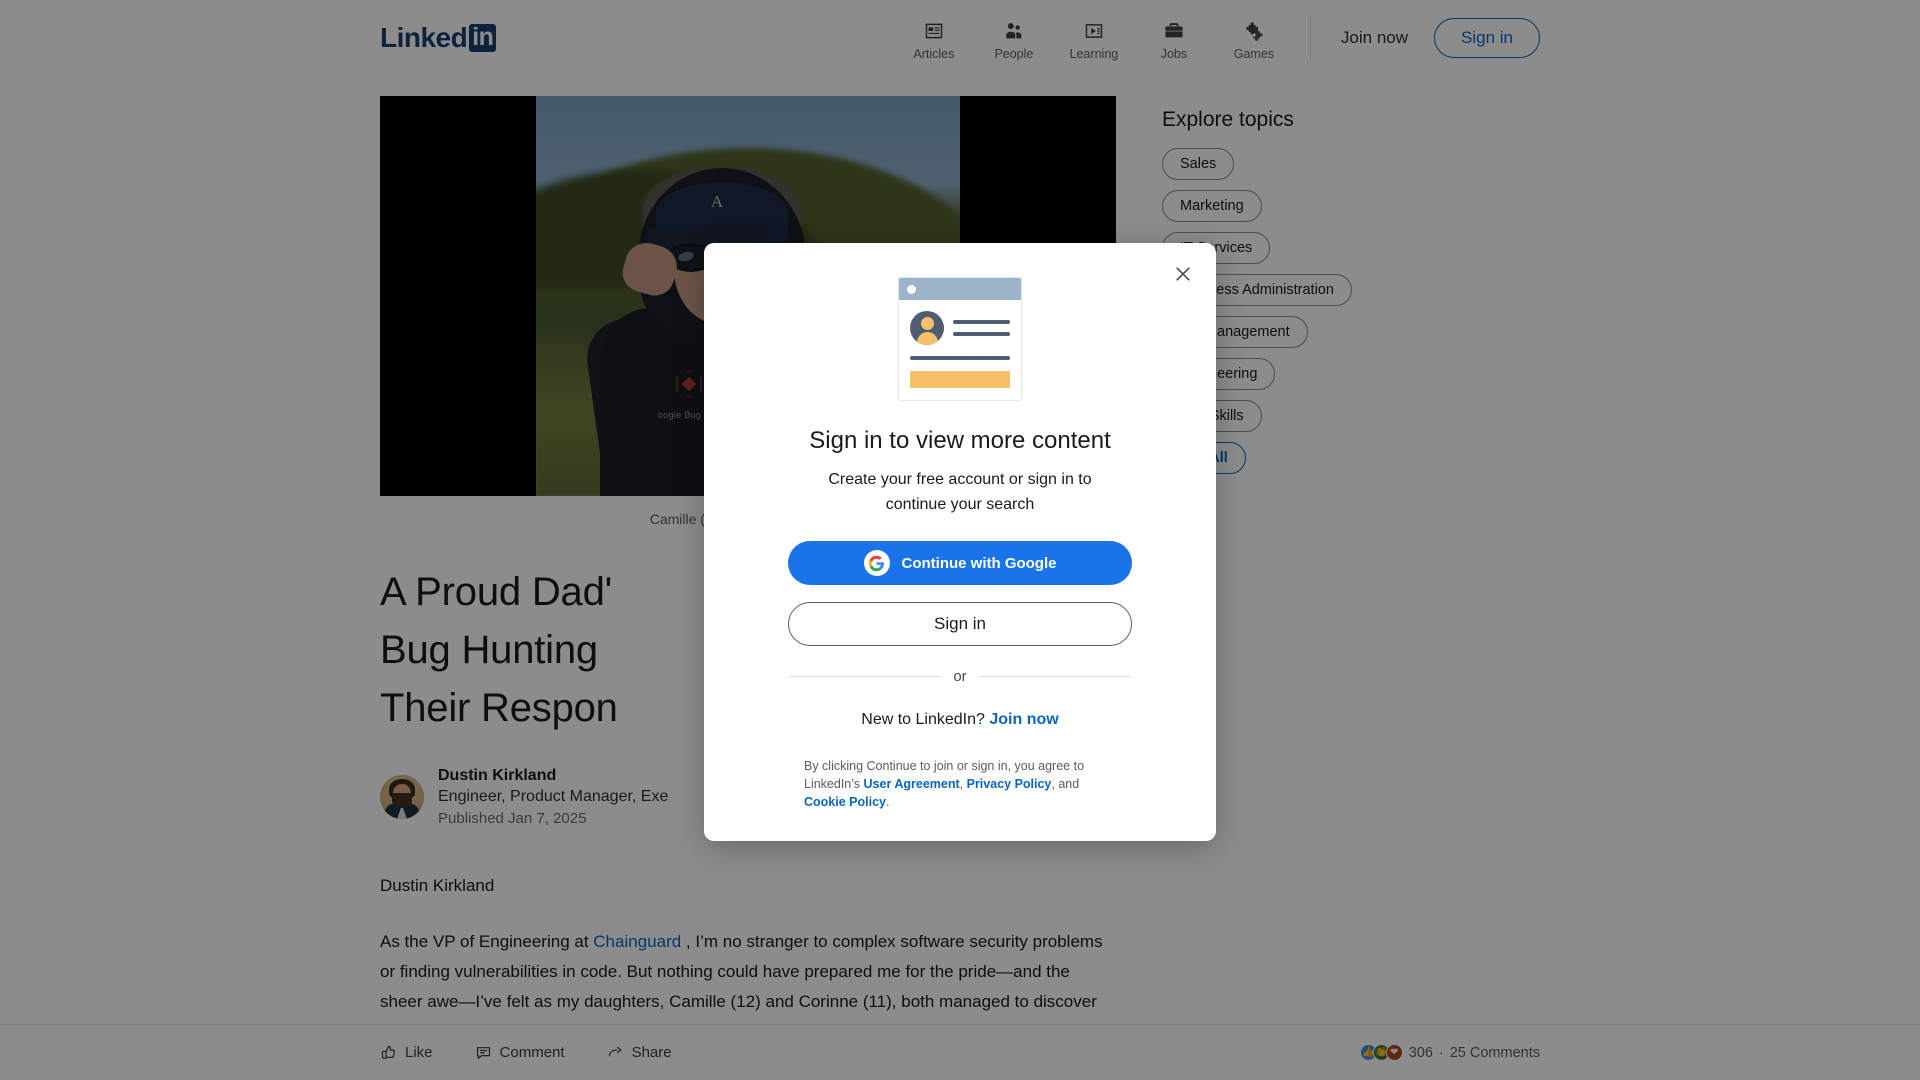 This screenshot has height=1080, width=1920. What do you see at coordinates (963, 784) in the screenshot?
I see `legal-sep-1: ,` at bounding box center [963, 784].